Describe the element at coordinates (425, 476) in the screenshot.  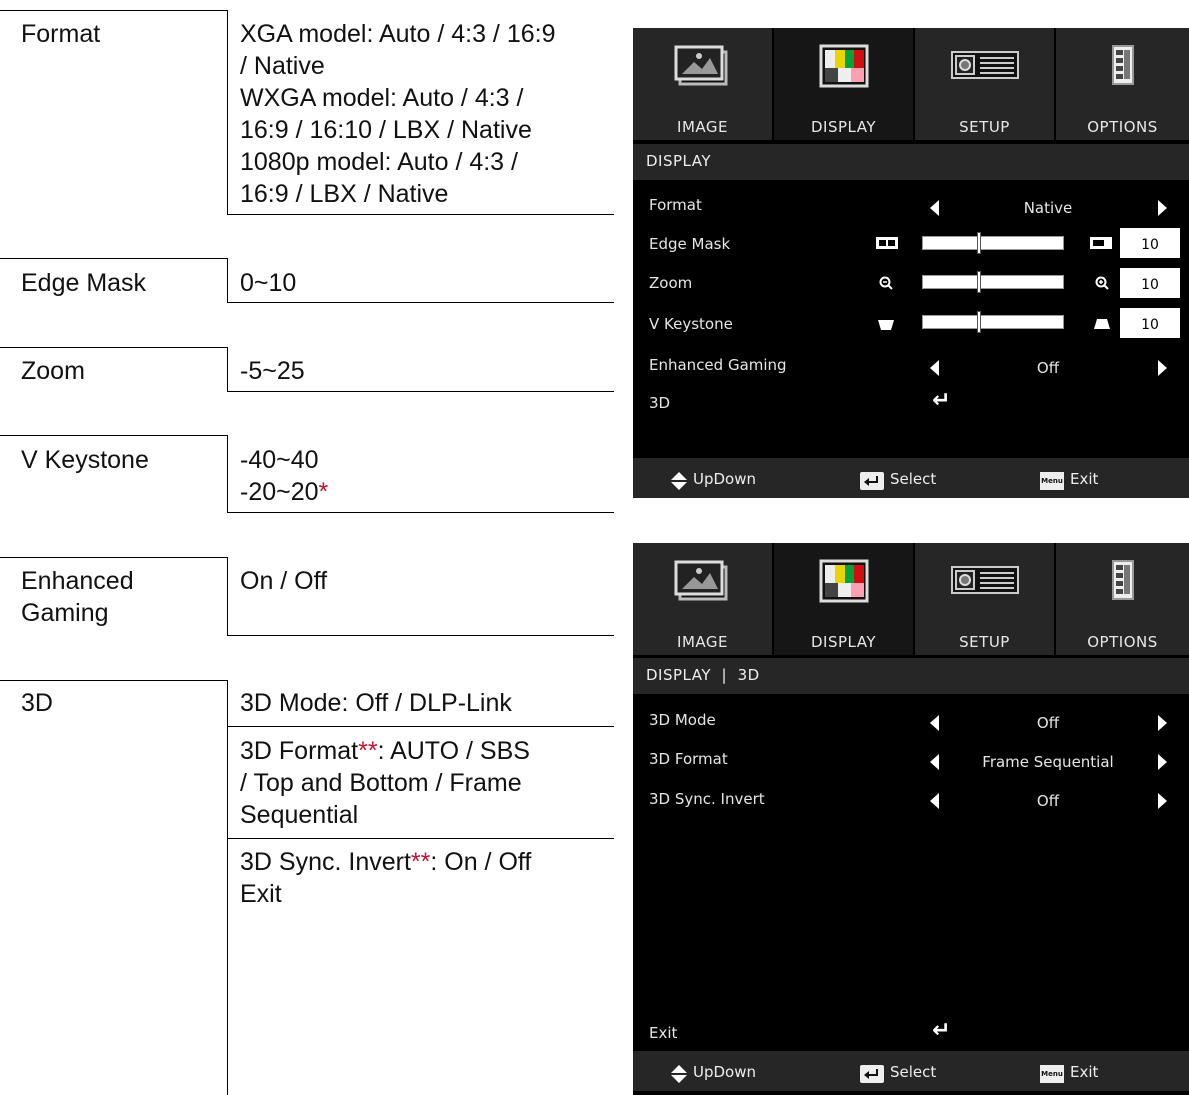
I see `v-keystone-values: -40~40 -20~20*` at that location.